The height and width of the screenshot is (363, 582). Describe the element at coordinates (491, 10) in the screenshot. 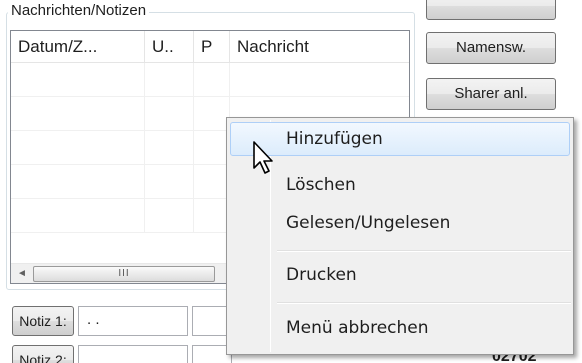

I see `top-button` at that location.